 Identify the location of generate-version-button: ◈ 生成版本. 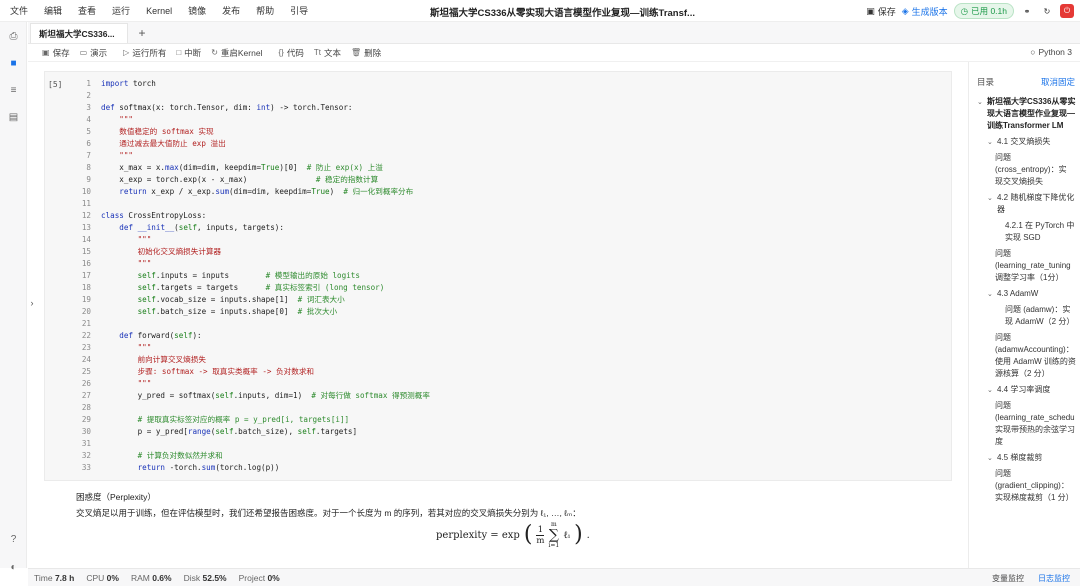
(925, 11).